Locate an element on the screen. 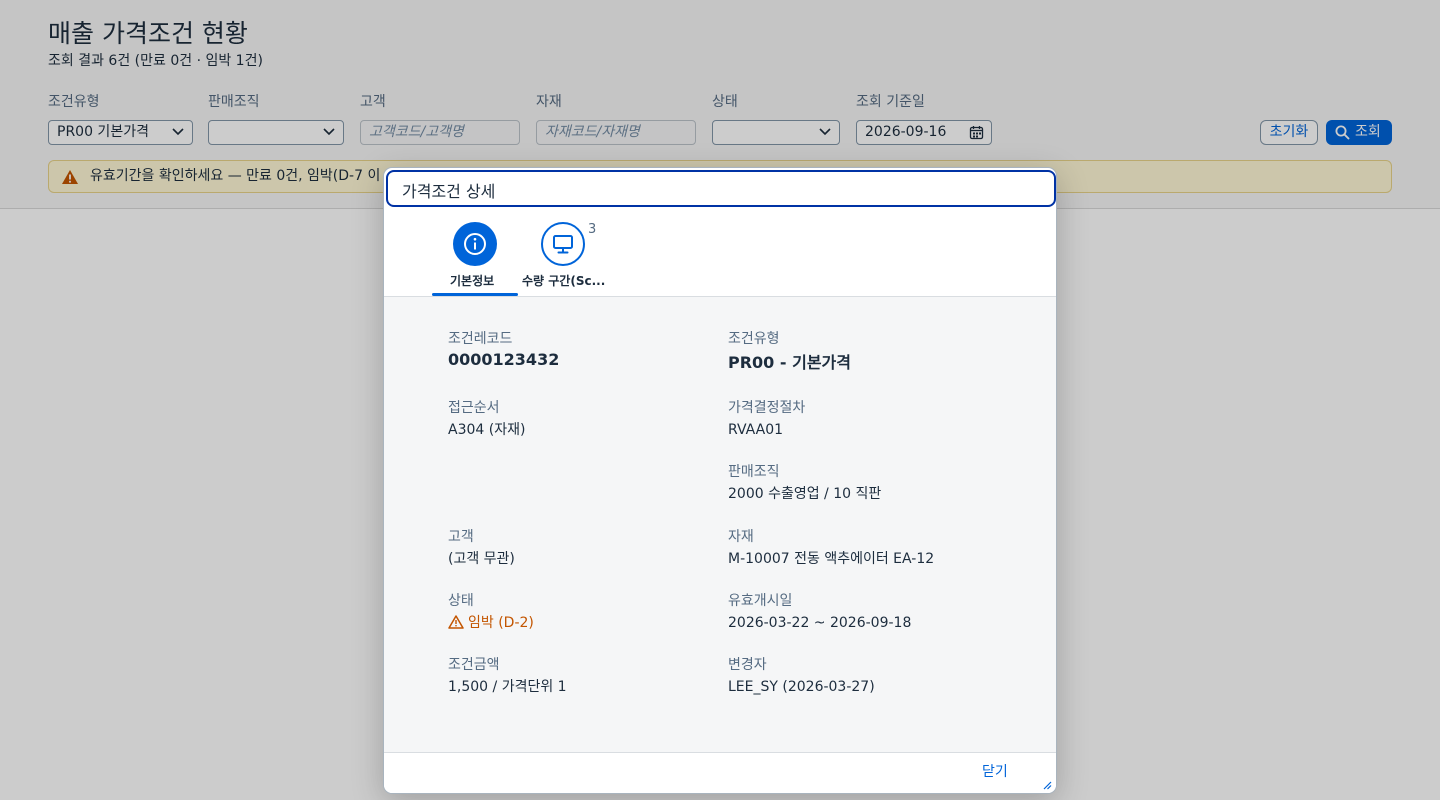 The height and width of the screenshot is (800, 1440). field-value: 2000 수출영업 / 10 직판 is located at coordinates (805, 494).